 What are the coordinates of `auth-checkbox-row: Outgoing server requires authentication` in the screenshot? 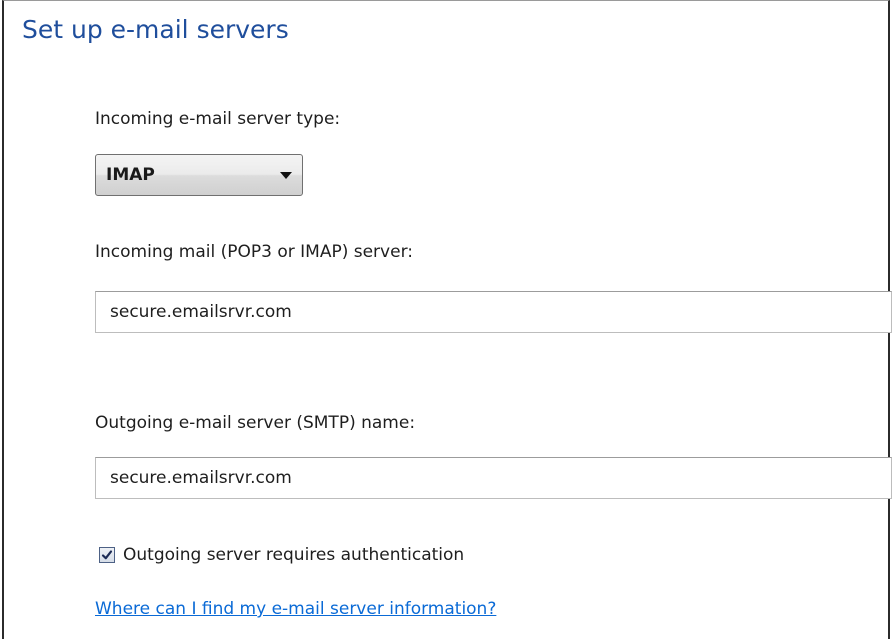 It's located at (281, 555).